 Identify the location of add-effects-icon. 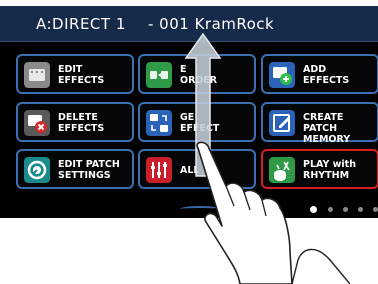
(282, 75).